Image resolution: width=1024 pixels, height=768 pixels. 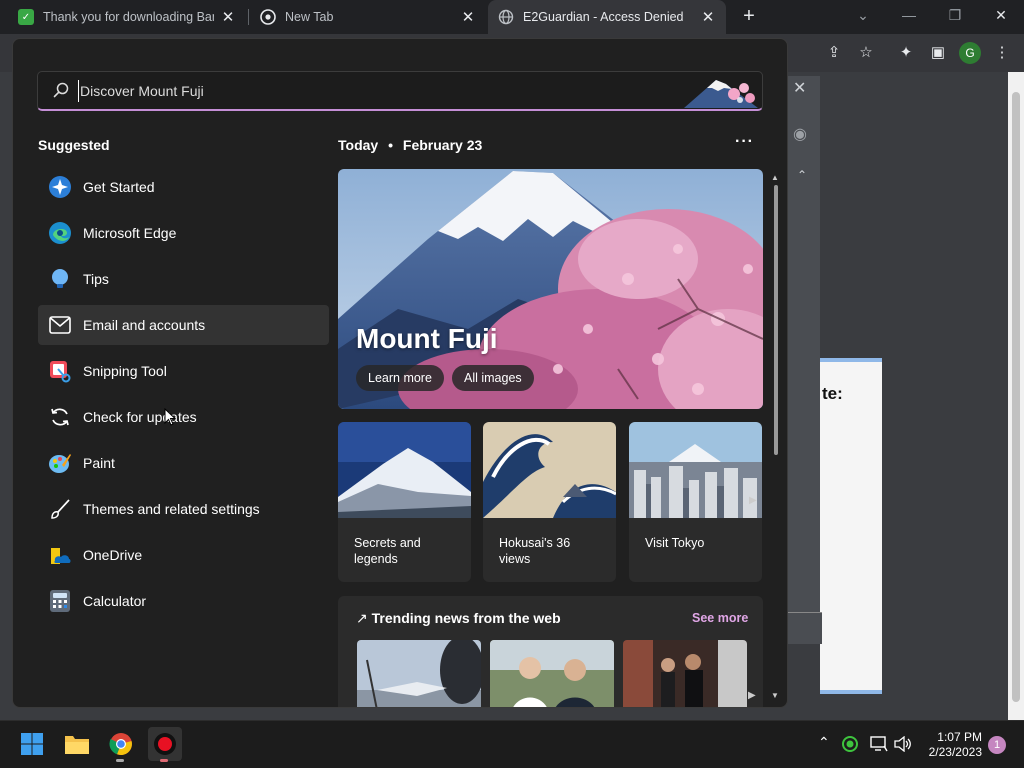 What do you see at coordinates (776, 320) in the screenshot?
I see `start-menu-scroll-thumb` at bounding box center [776, 320].